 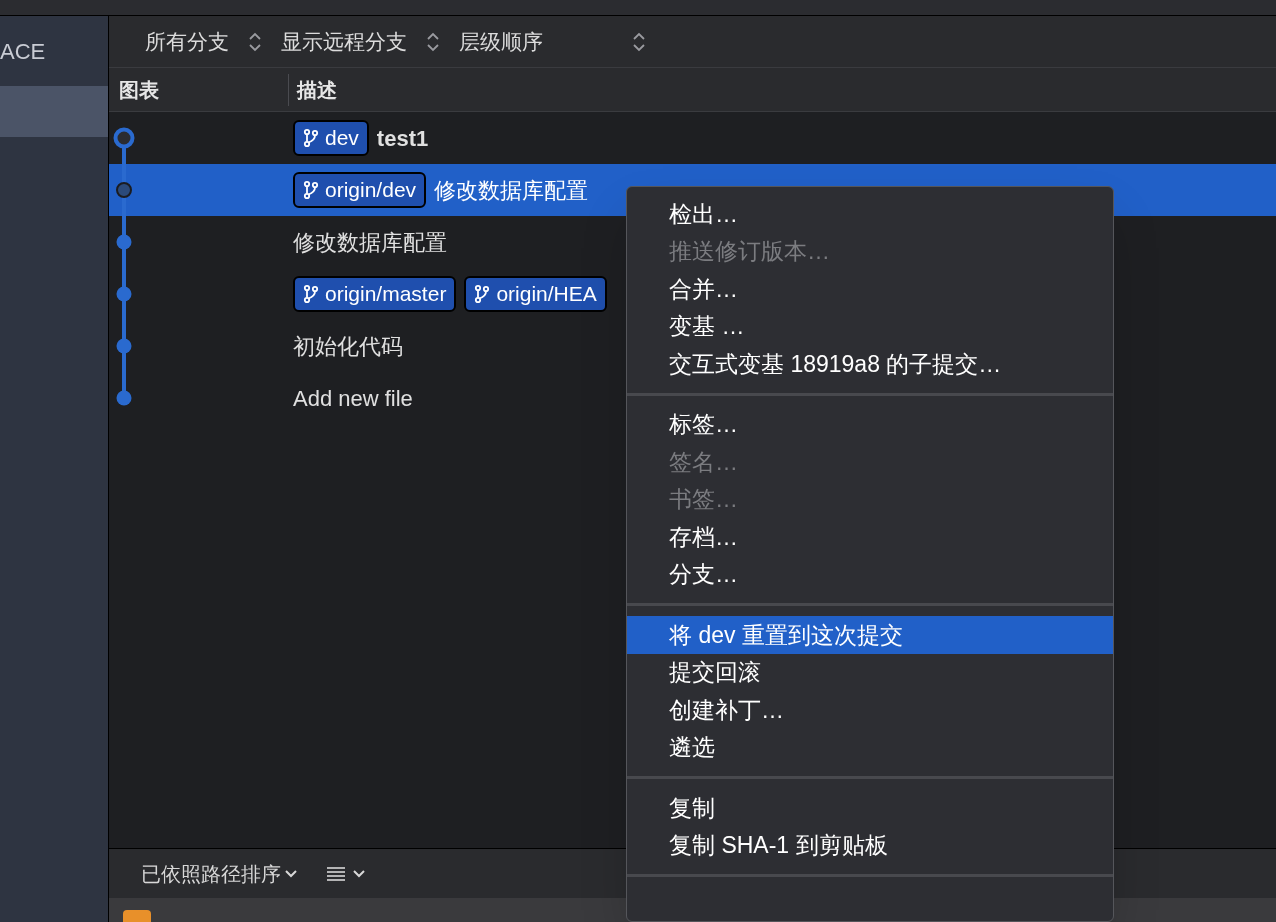 I want to click on sort-dropdown: 已依照路径排序, so click(x=219, y=873).